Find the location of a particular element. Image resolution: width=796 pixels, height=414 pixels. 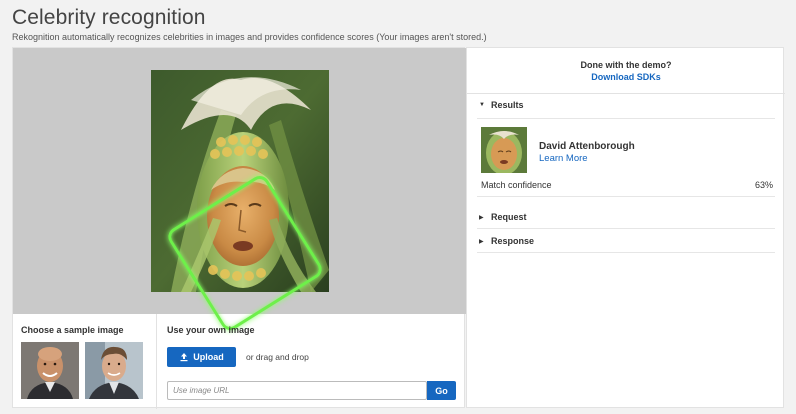

response-toggle: ▶ Response is located at coordinates (506, 241).